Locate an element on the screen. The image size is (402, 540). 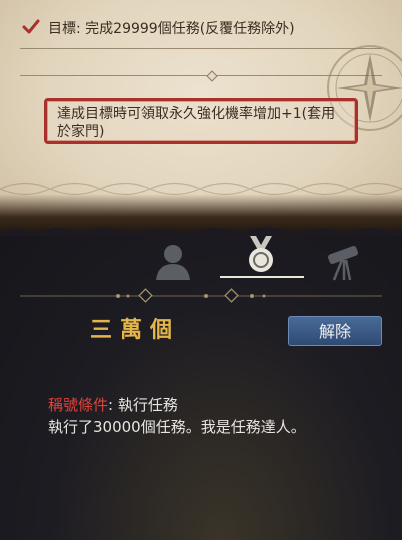
goal-label: 目標: is located at coordinates (64, 29).